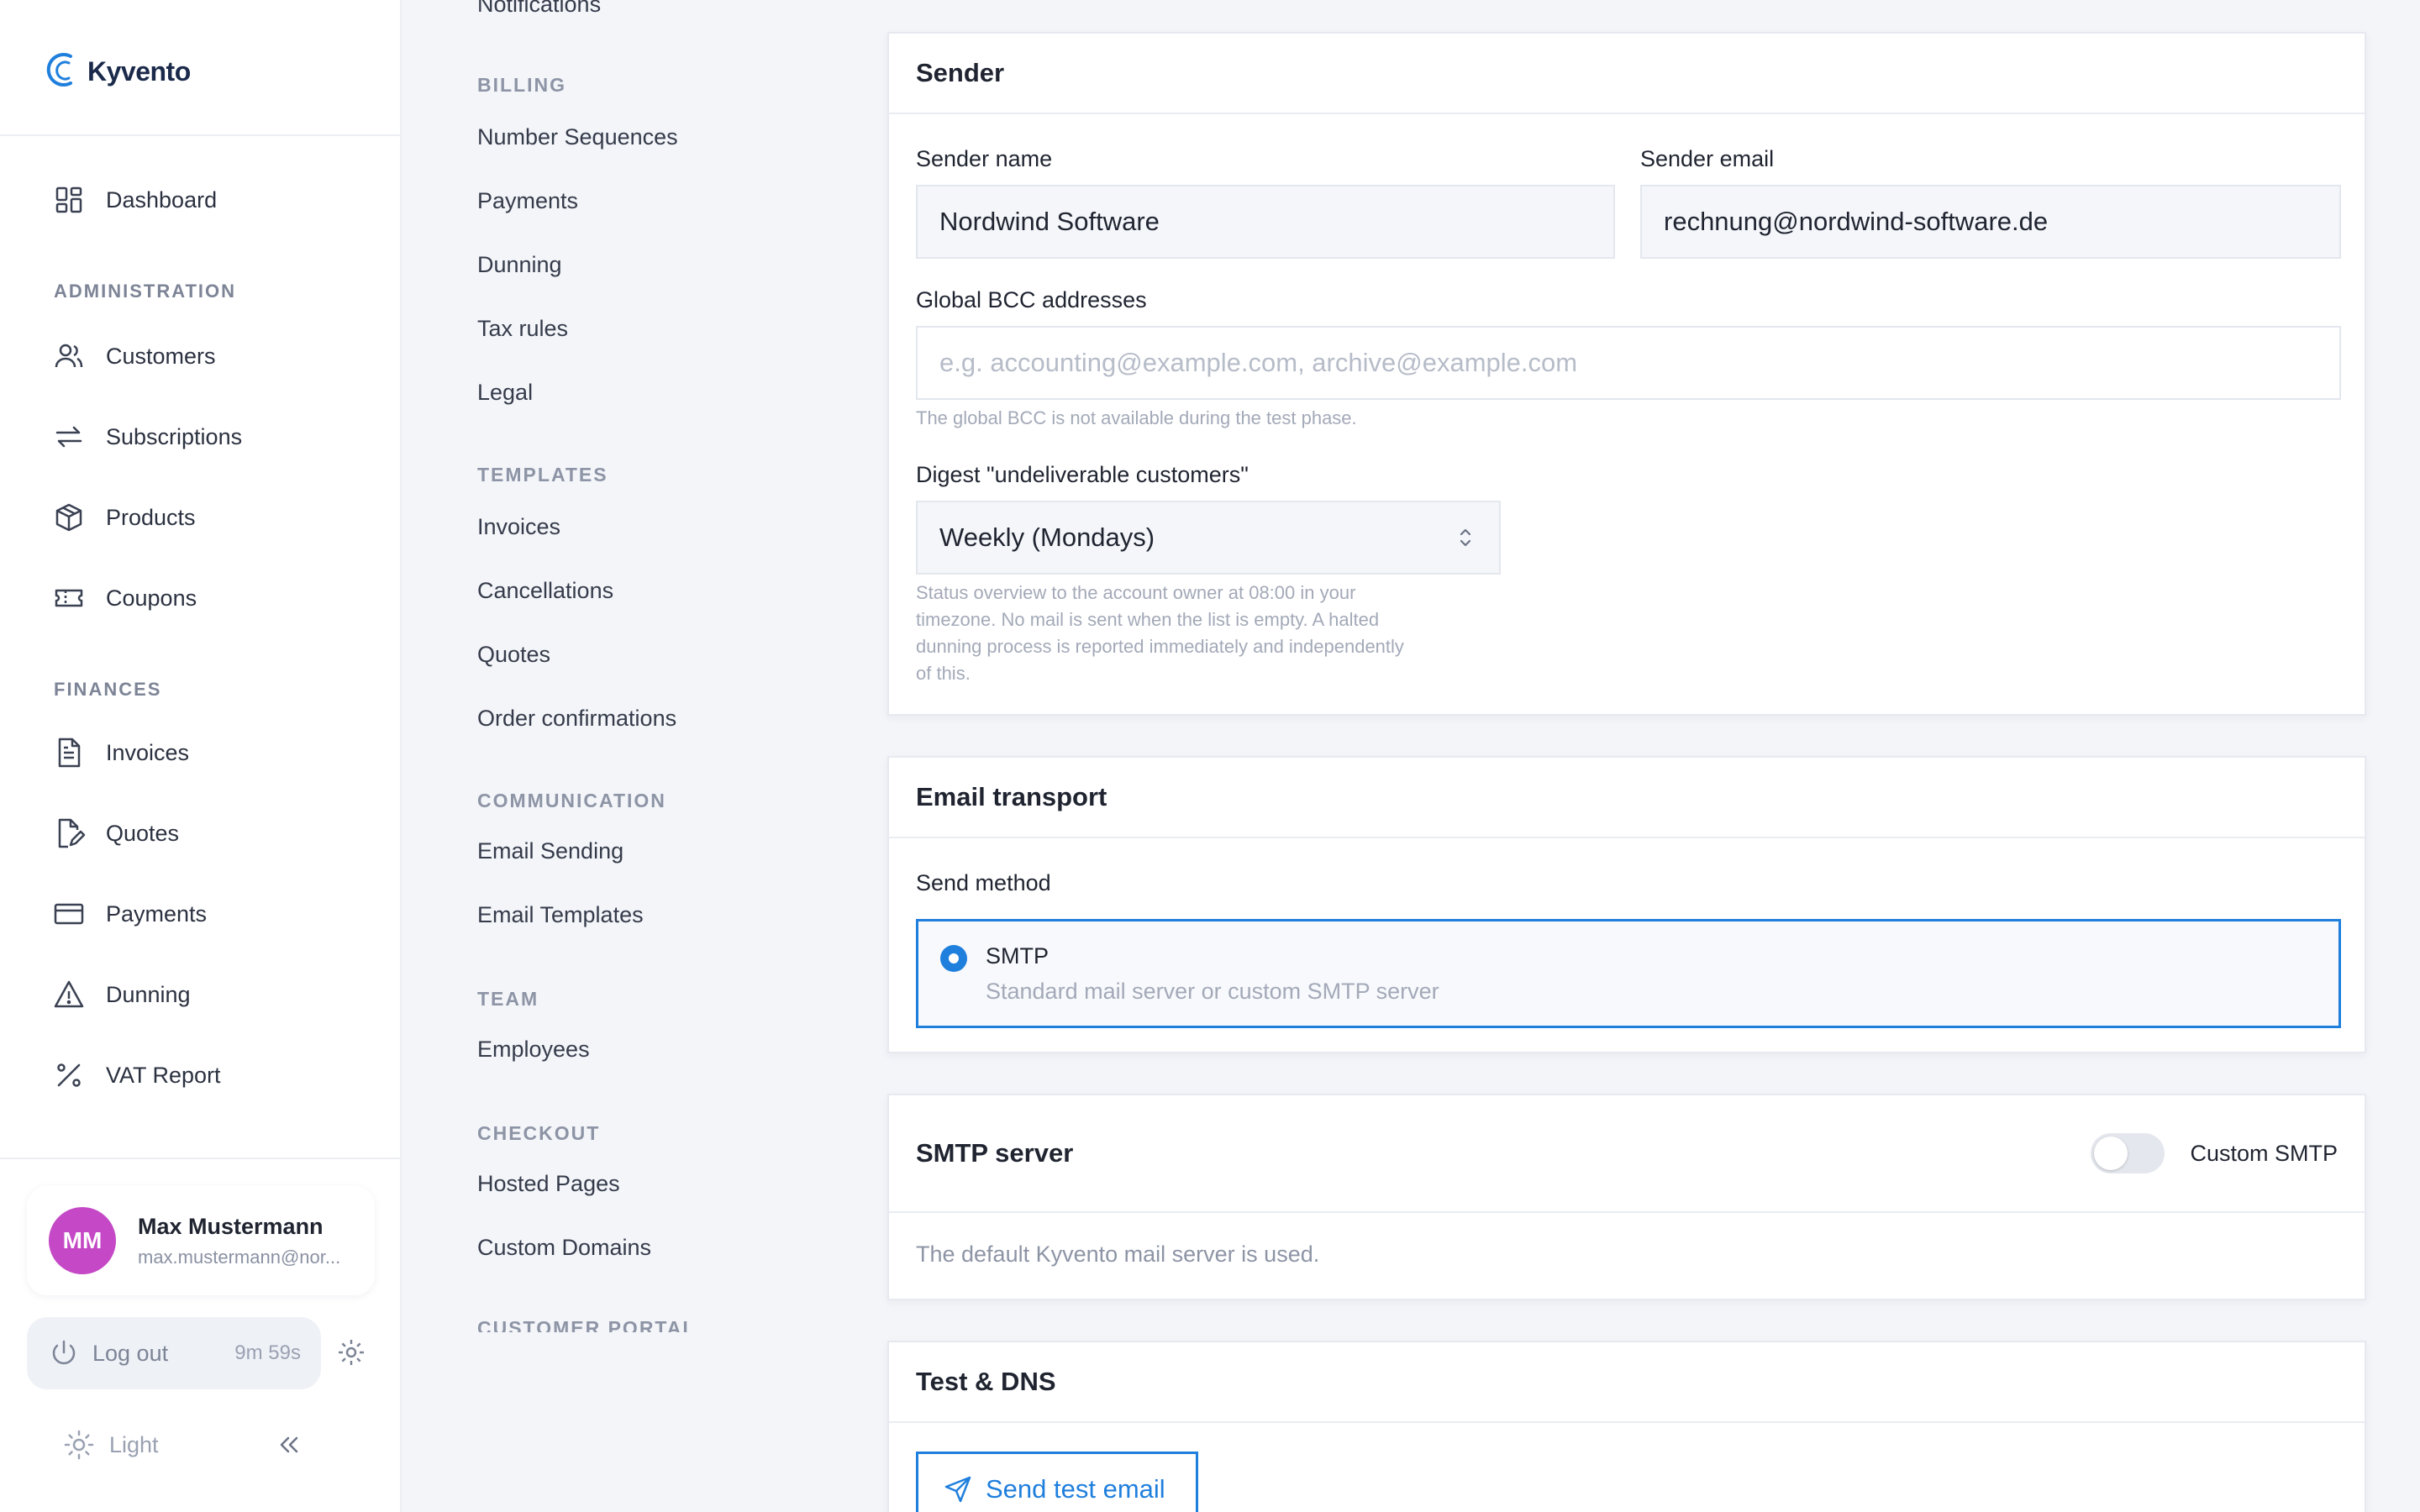 This screenshot has height=1512, width=2420. Describe the element at coordinates (1082, 474) in the screenshot. I see `digest-label: Digest "undeliverable customers"` at that location.